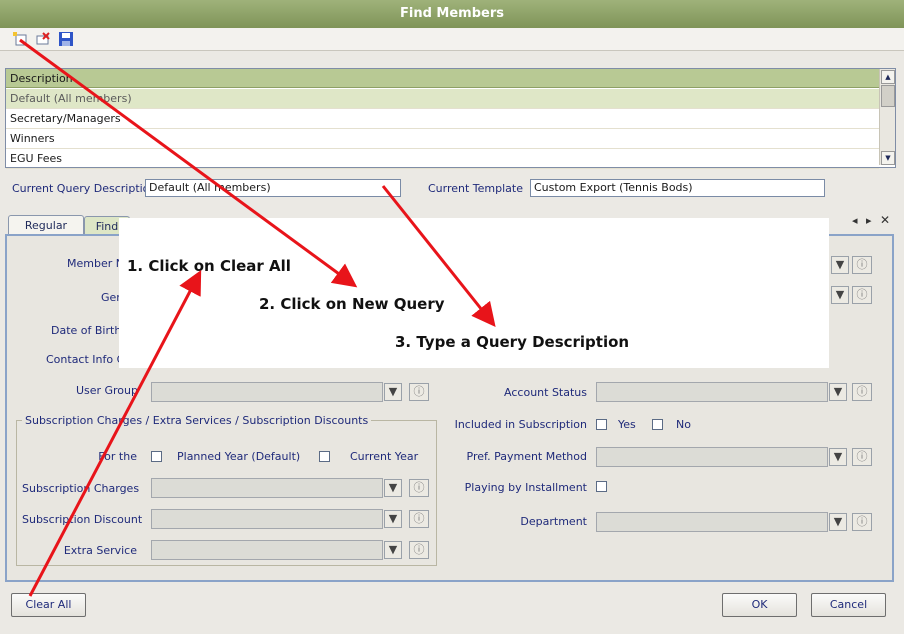  I want to click on grid-header-description: Description, so click(442, 78).